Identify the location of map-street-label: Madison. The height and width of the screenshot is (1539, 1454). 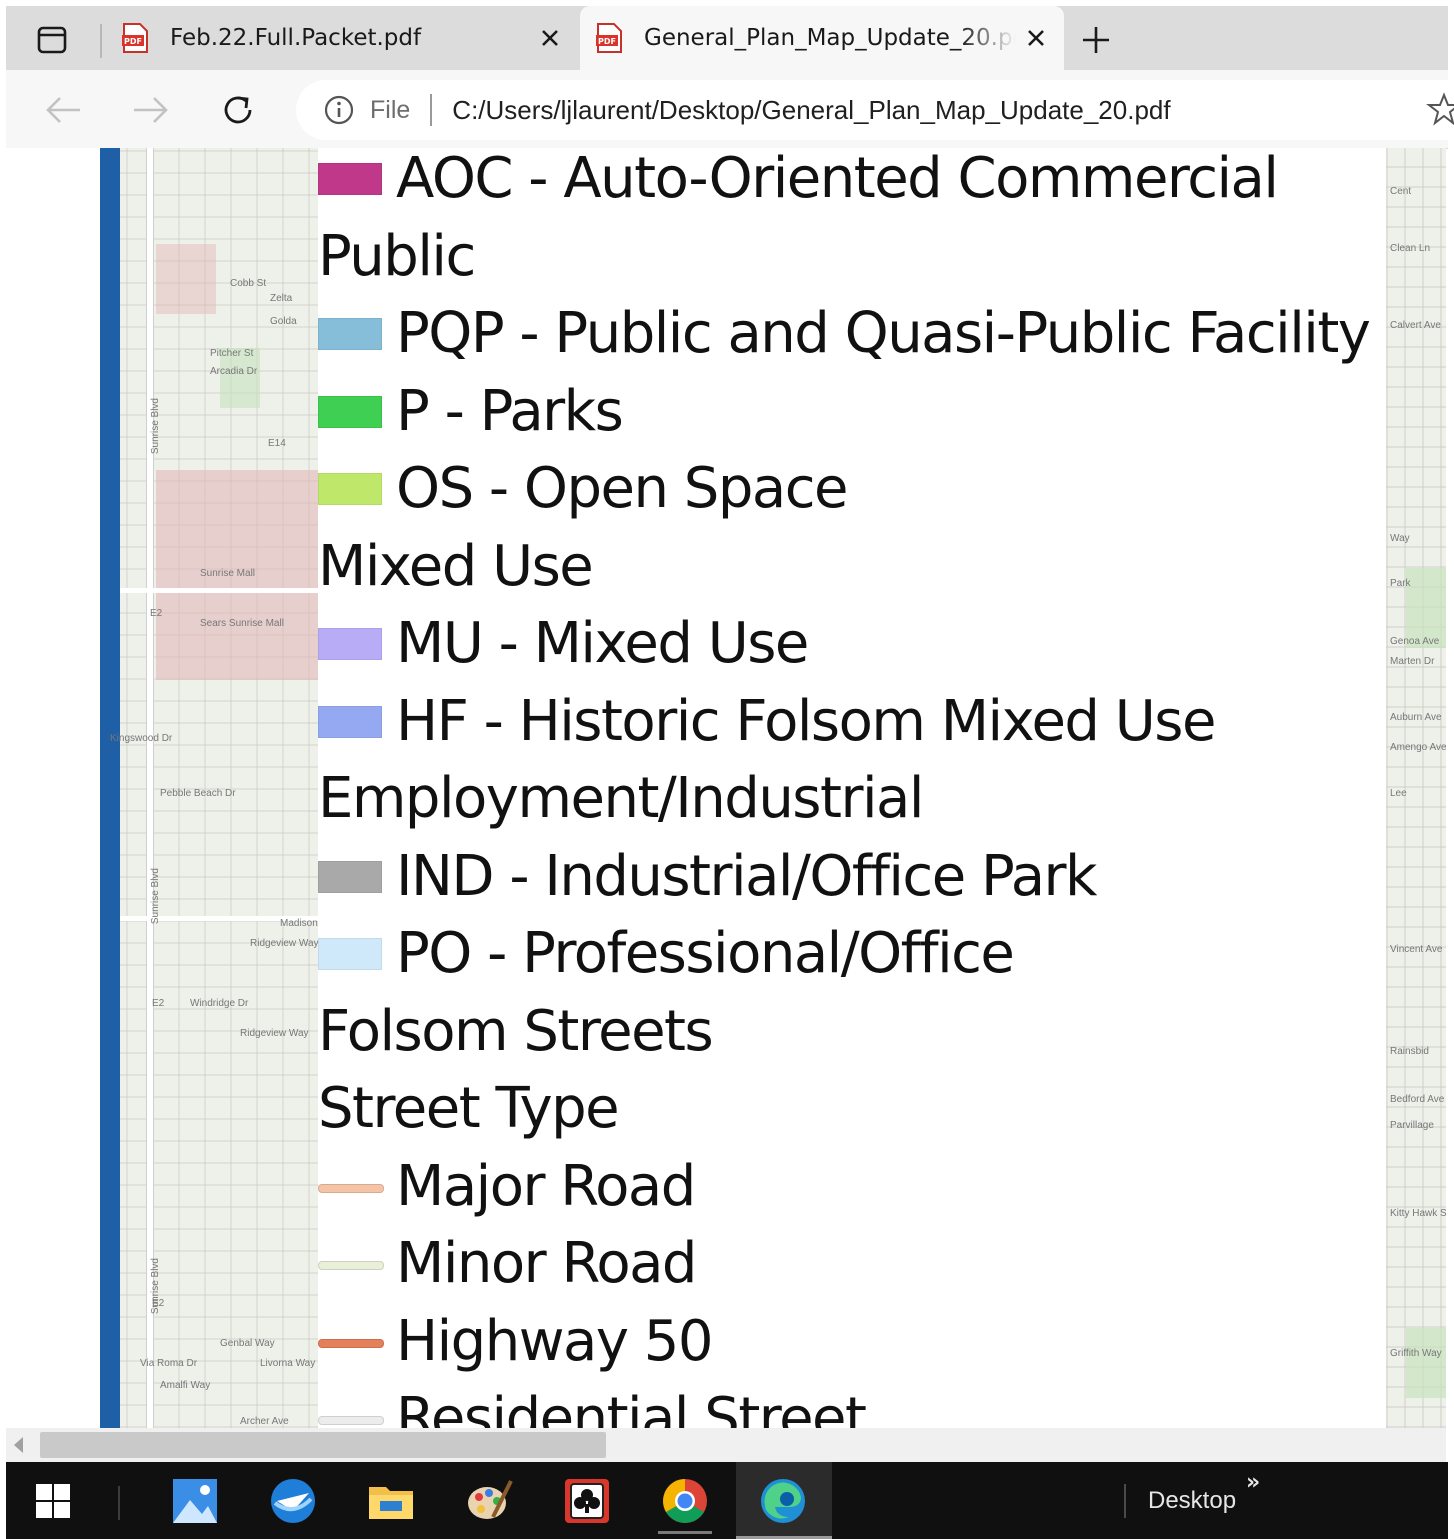
(299, 923).